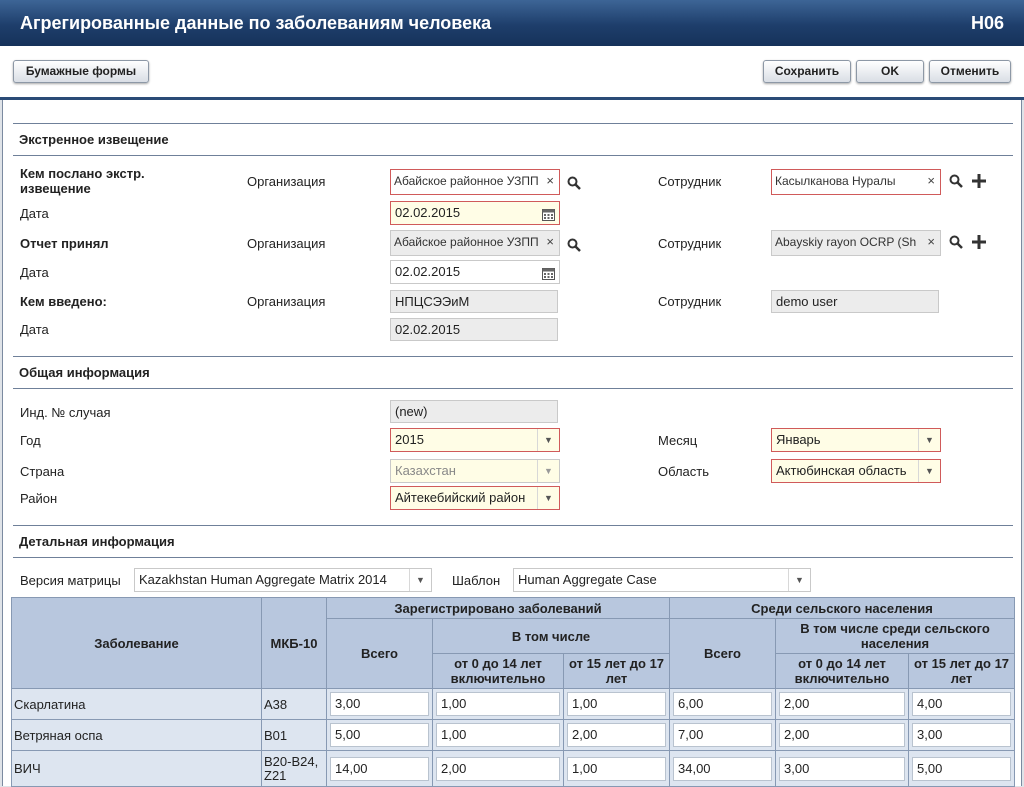 Image resolution: width=1024 pixels, height=787 pixels. What do you see at coordinates (379, 768) in the screenshot?
I see `cell-input: 14,00` at bounding box center [379, 768].